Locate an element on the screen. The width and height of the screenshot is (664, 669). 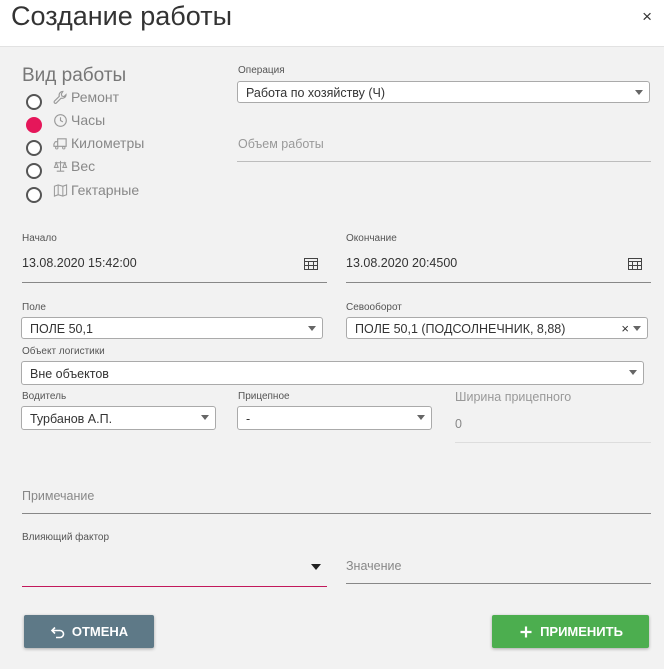
radio-kilometers is located at coordinates (34, 148).